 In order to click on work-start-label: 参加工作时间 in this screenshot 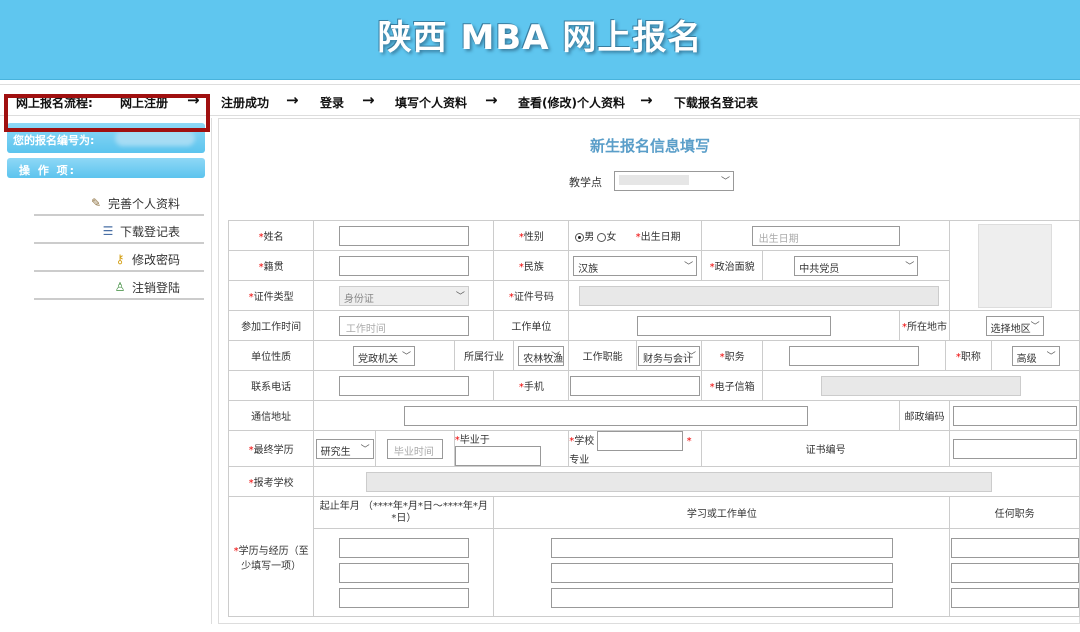, I will do `click(271, 325)`.